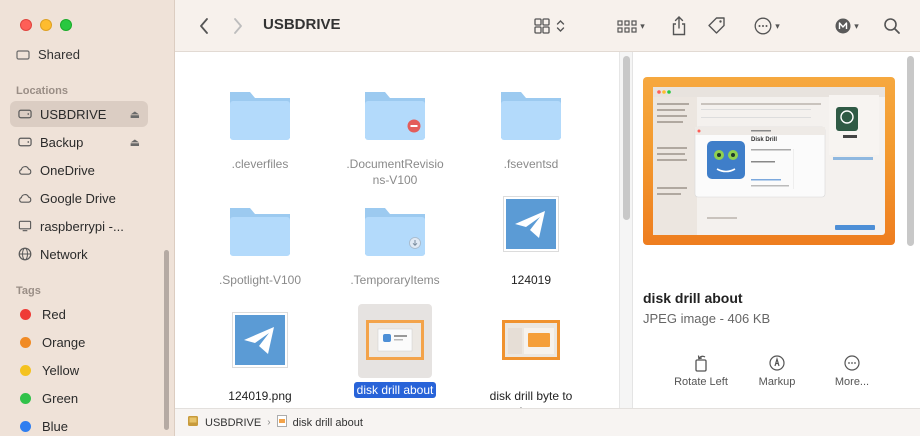  What do you see at coordinates (281, 422) in the screenshot?
I see `file-icon` at bounding box center [281, 422].